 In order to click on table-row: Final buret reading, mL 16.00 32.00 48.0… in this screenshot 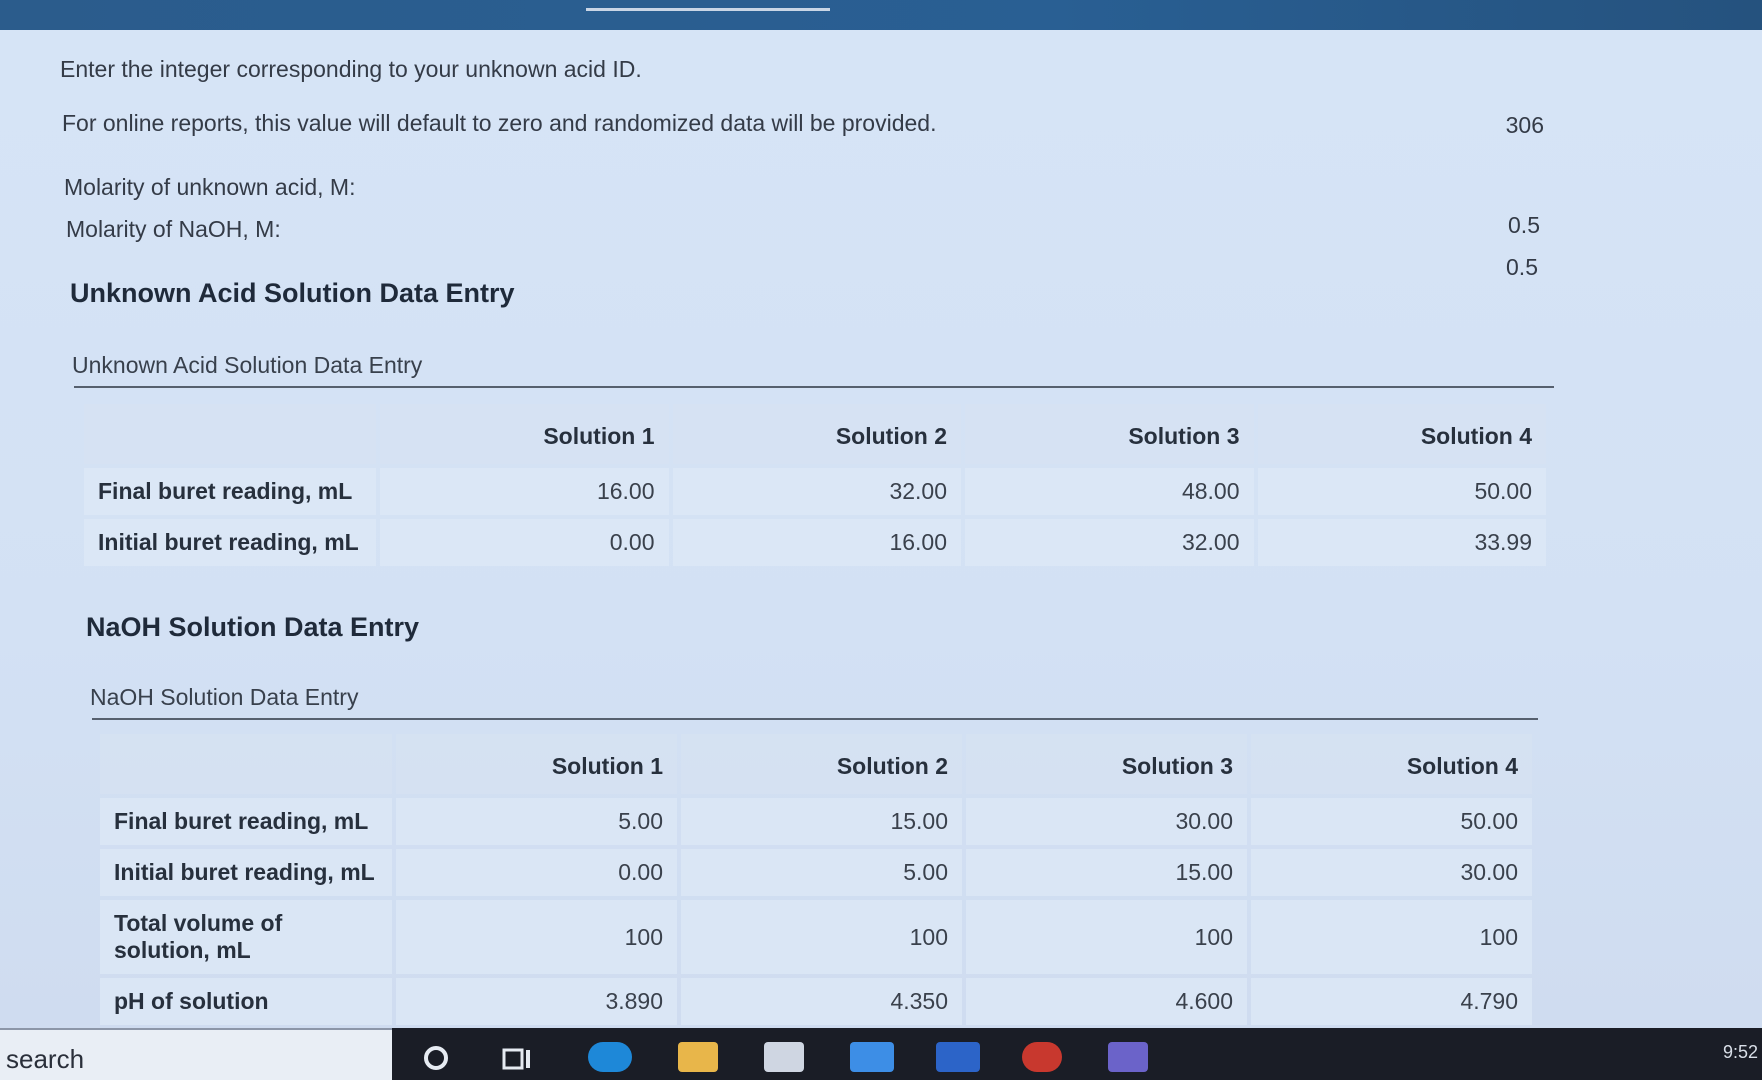, I will do `click(815, 491)`.